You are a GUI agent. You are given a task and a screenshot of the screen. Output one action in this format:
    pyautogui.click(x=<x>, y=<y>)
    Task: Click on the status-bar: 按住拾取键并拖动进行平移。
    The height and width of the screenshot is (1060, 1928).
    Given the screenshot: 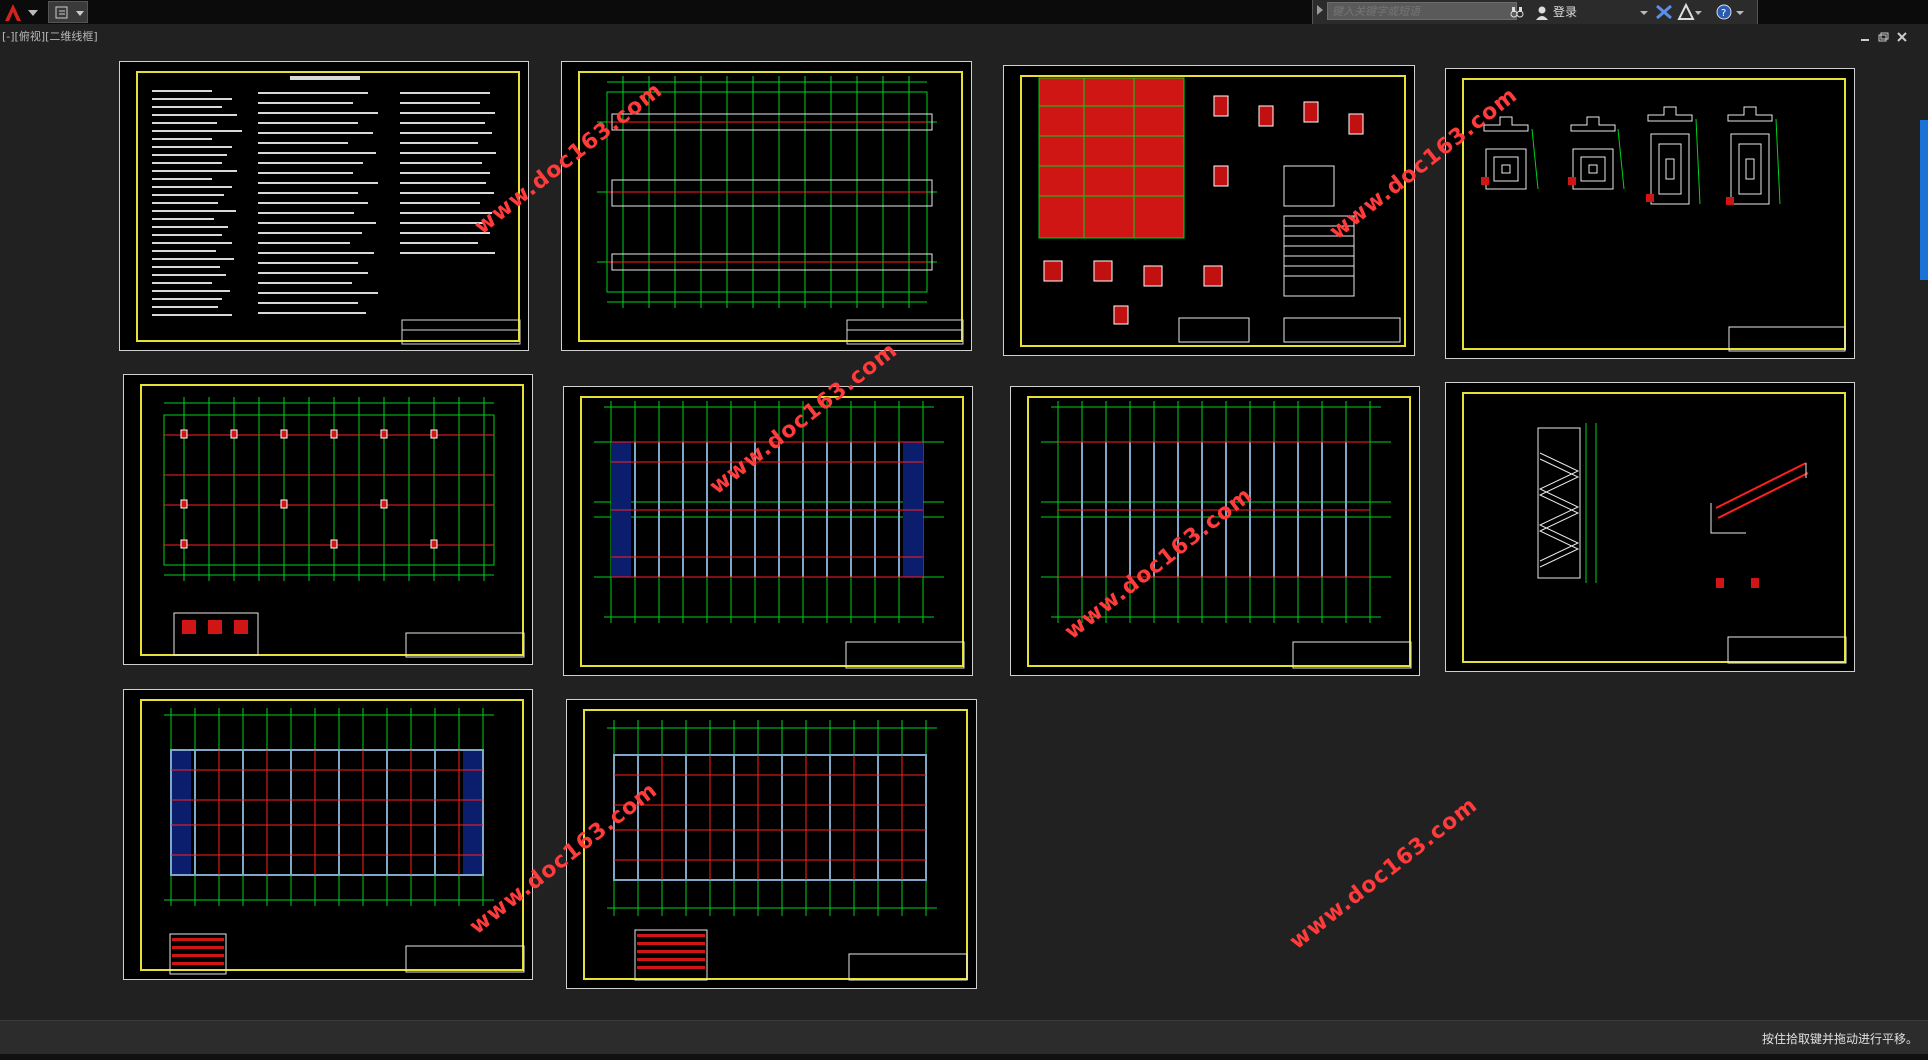 What is the action you would take?
    pyautogui.click(x=964, y=1037)
    